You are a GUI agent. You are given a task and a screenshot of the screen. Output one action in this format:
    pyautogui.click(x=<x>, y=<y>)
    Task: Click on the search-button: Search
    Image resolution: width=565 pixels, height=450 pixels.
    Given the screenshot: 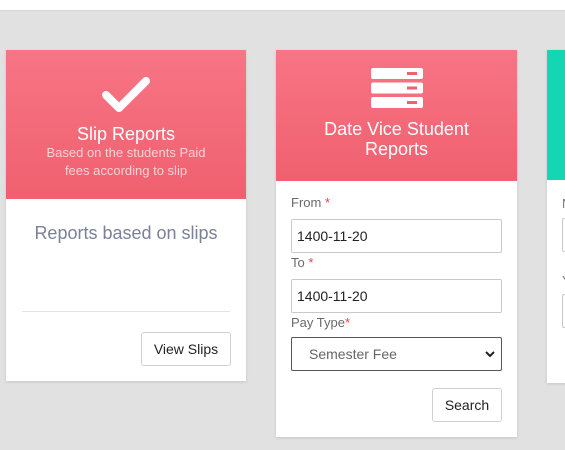 What is the action you would take?
    pyautogui.click(x=467, y=405)
    